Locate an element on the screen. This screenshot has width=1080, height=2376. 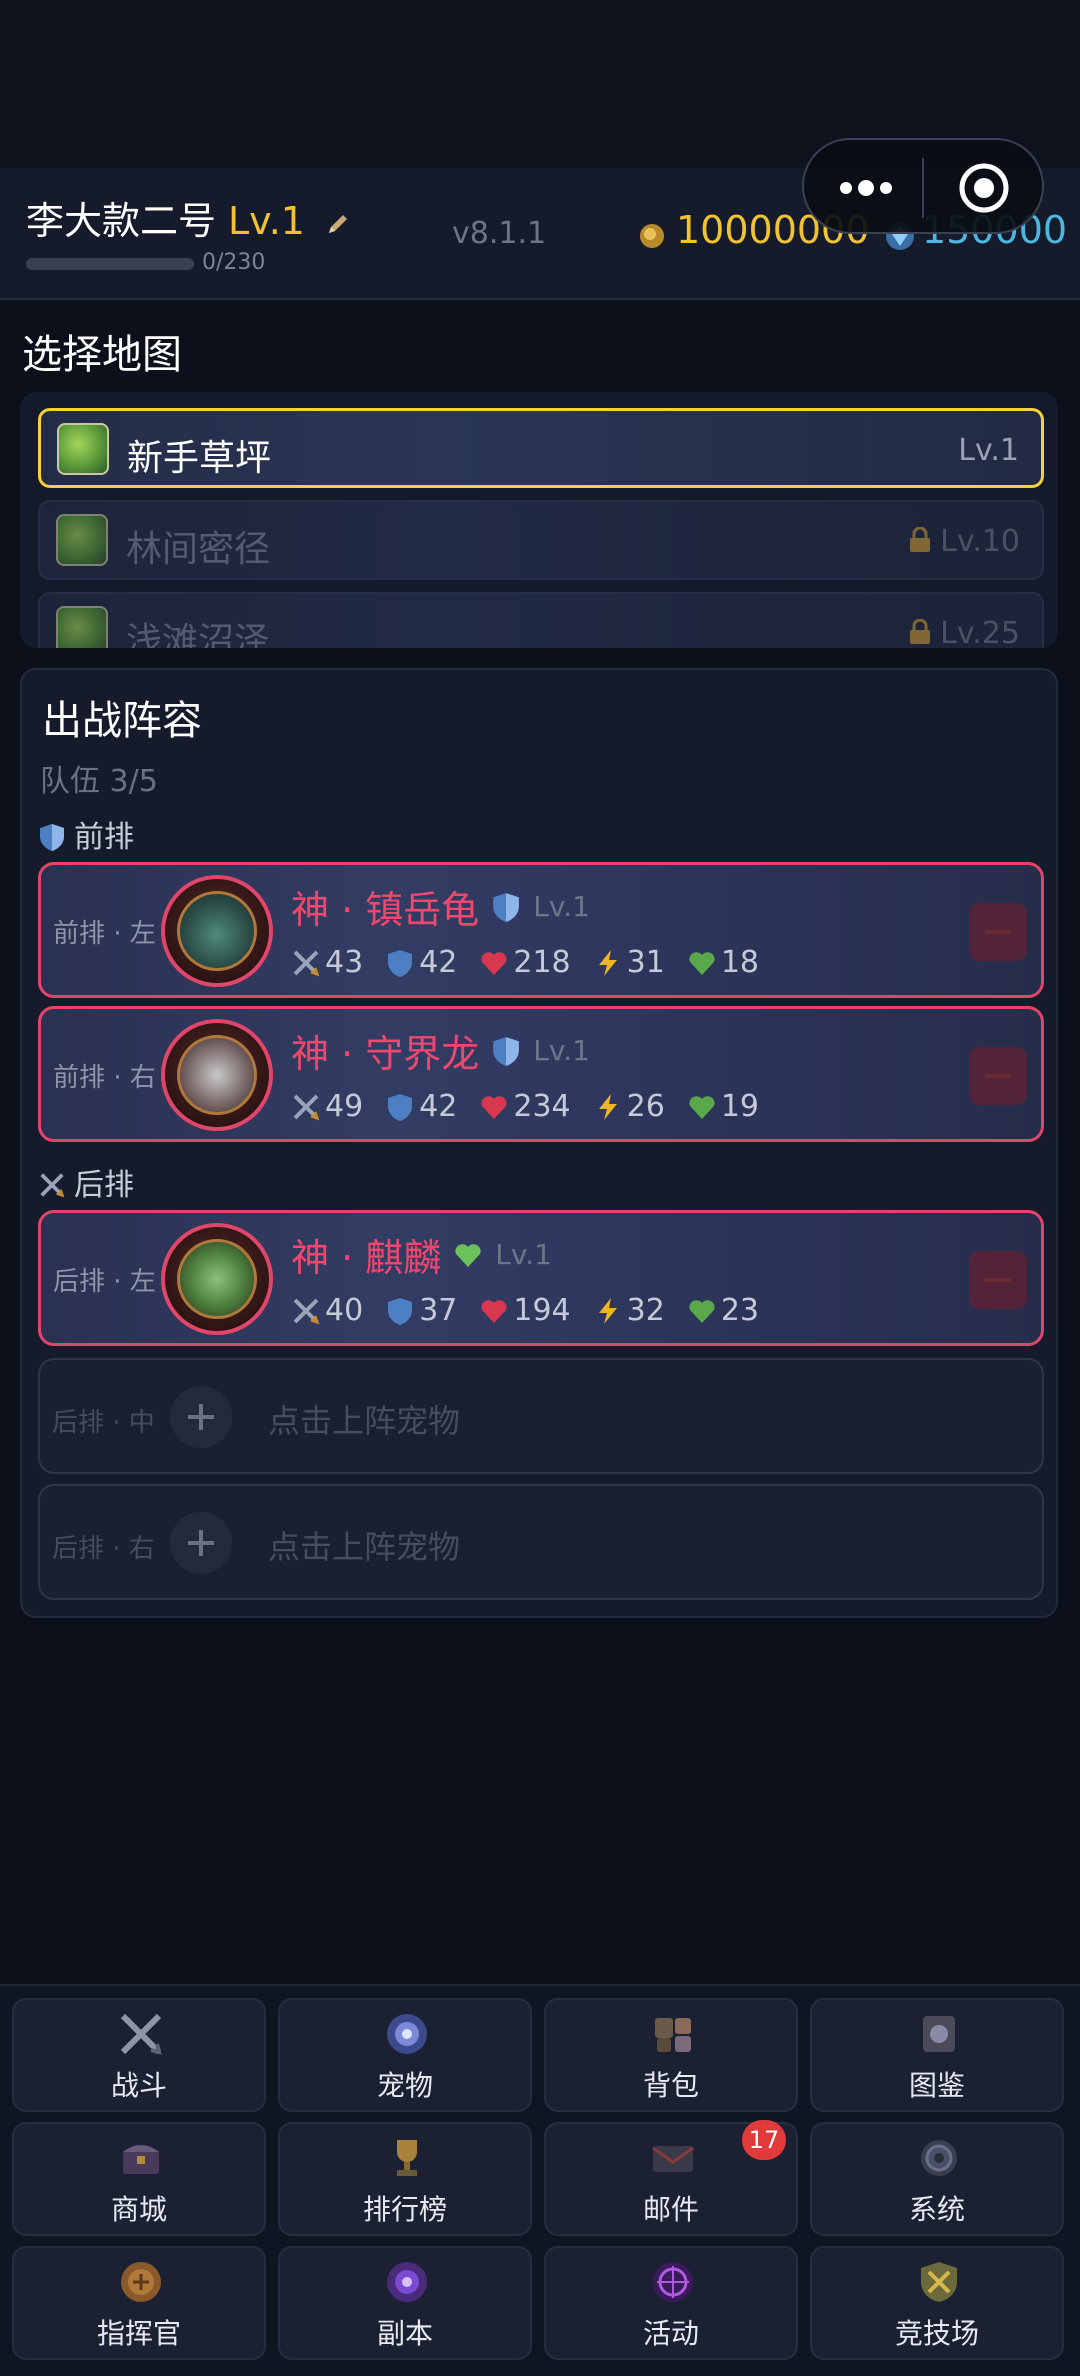
nav-ranking: 排行榜 is located at coordinates (405, 2179).